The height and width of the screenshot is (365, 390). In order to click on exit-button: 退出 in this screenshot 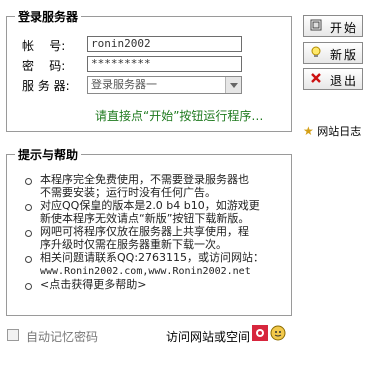, I will do `click(333, 79)`.